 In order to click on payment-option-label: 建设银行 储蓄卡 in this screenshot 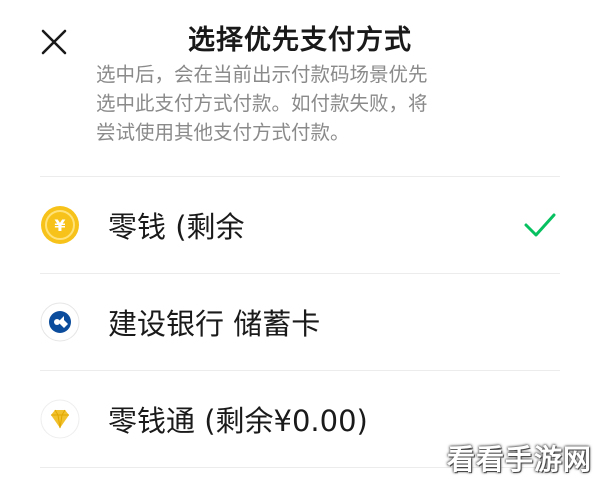, I will do `click(214, 324)`.